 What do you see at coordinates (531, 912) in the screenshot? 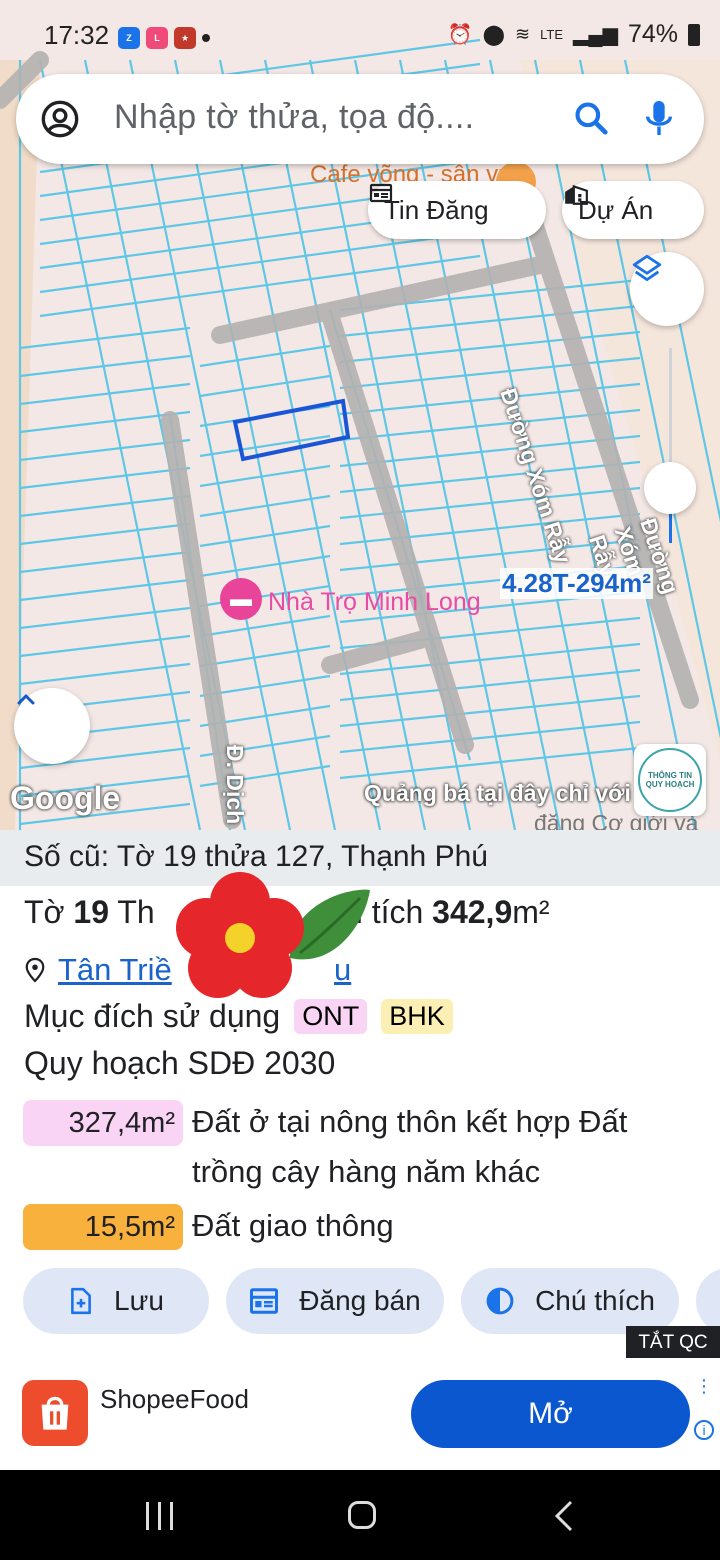
I see `parcel-area-unit: m²` at bounding box center [531, 912].